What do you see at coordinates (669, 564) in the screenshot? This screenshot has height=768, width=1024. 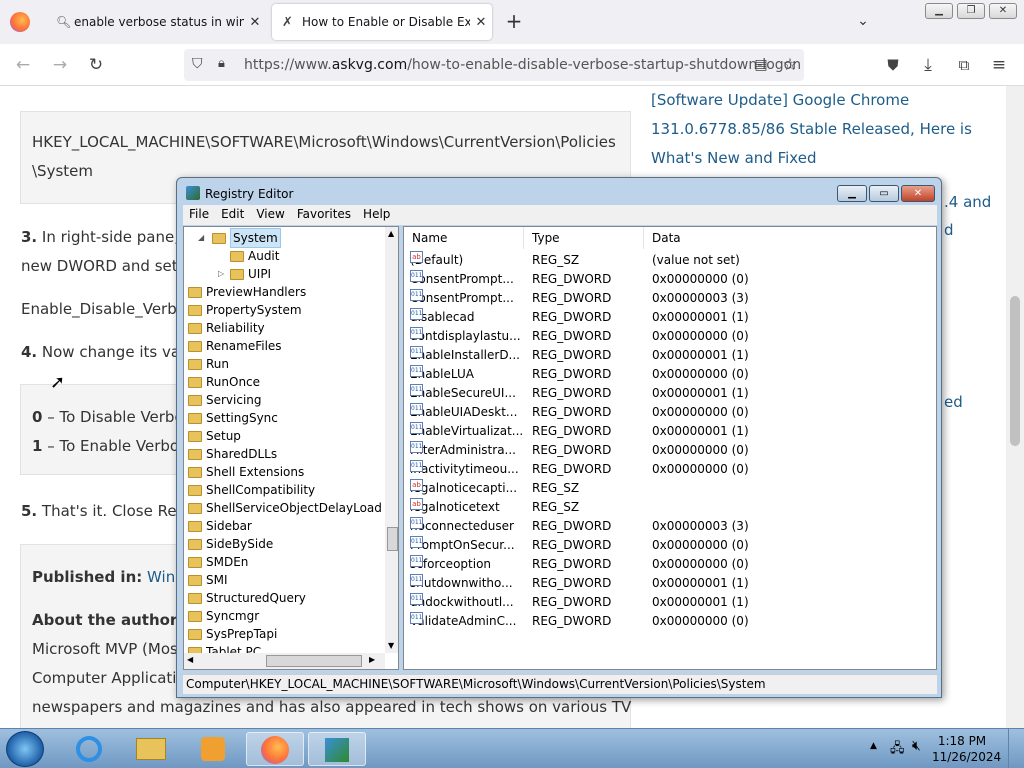 I see `value-row: 011 scforceoption REG_DWORD 0x00000000 (0)` at bounding box center [669, 564].